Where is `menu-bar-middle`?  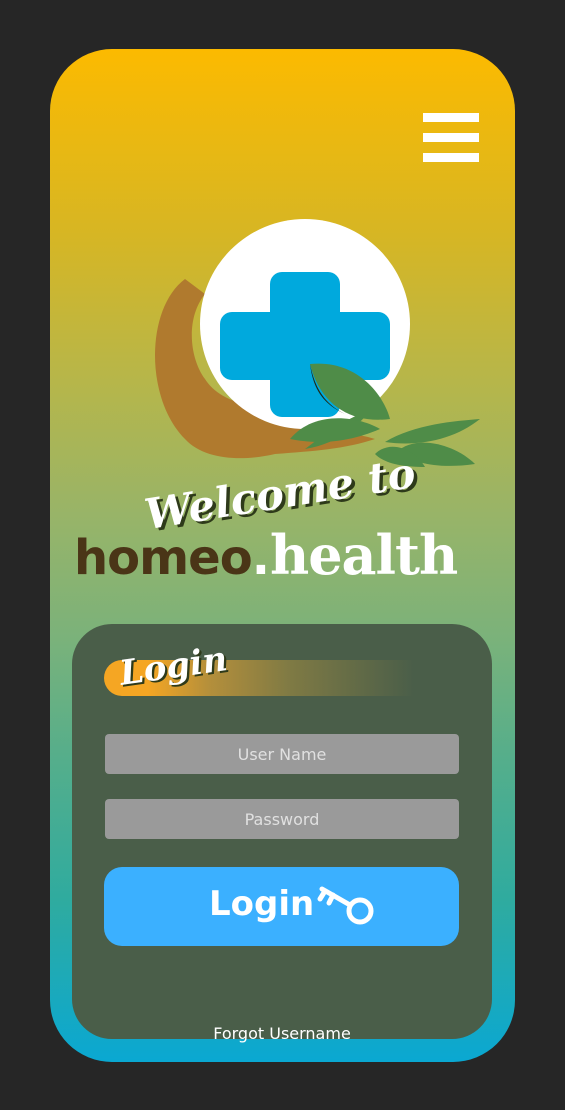 menu-bar-middle is located at coordinates (451, 137).